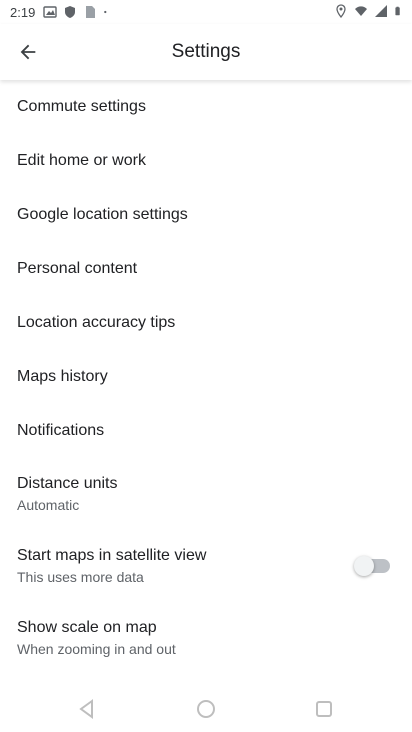 The width and height of the screenshot is (412, 732). What do you see at coordinates (67, 483) in the screenshot?
I see `item-title: Distance units` at bounding box center [67, 483].